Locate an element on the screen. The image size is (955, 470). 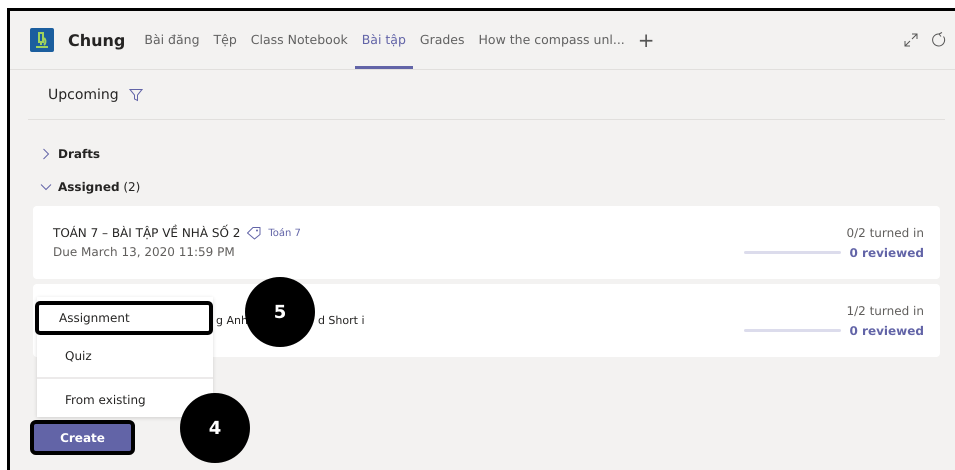
refresh-icon is located at coordinates (939, 40).